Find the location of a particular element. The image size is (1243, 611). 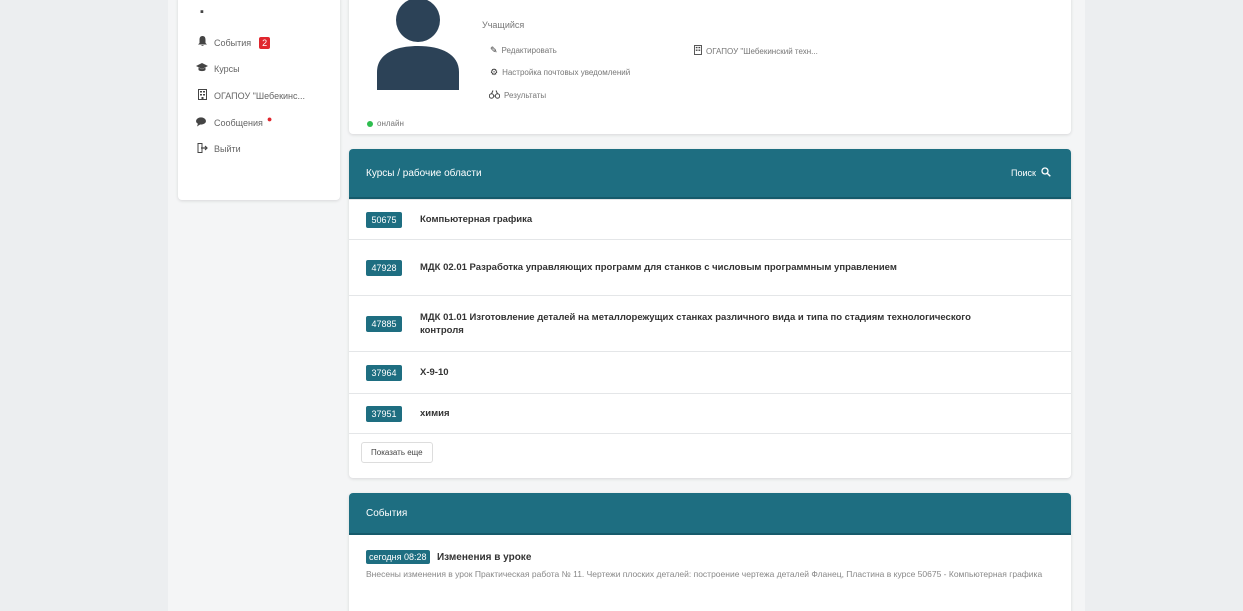

course-id-badge: 47928 is located at coordinates (384, 267).